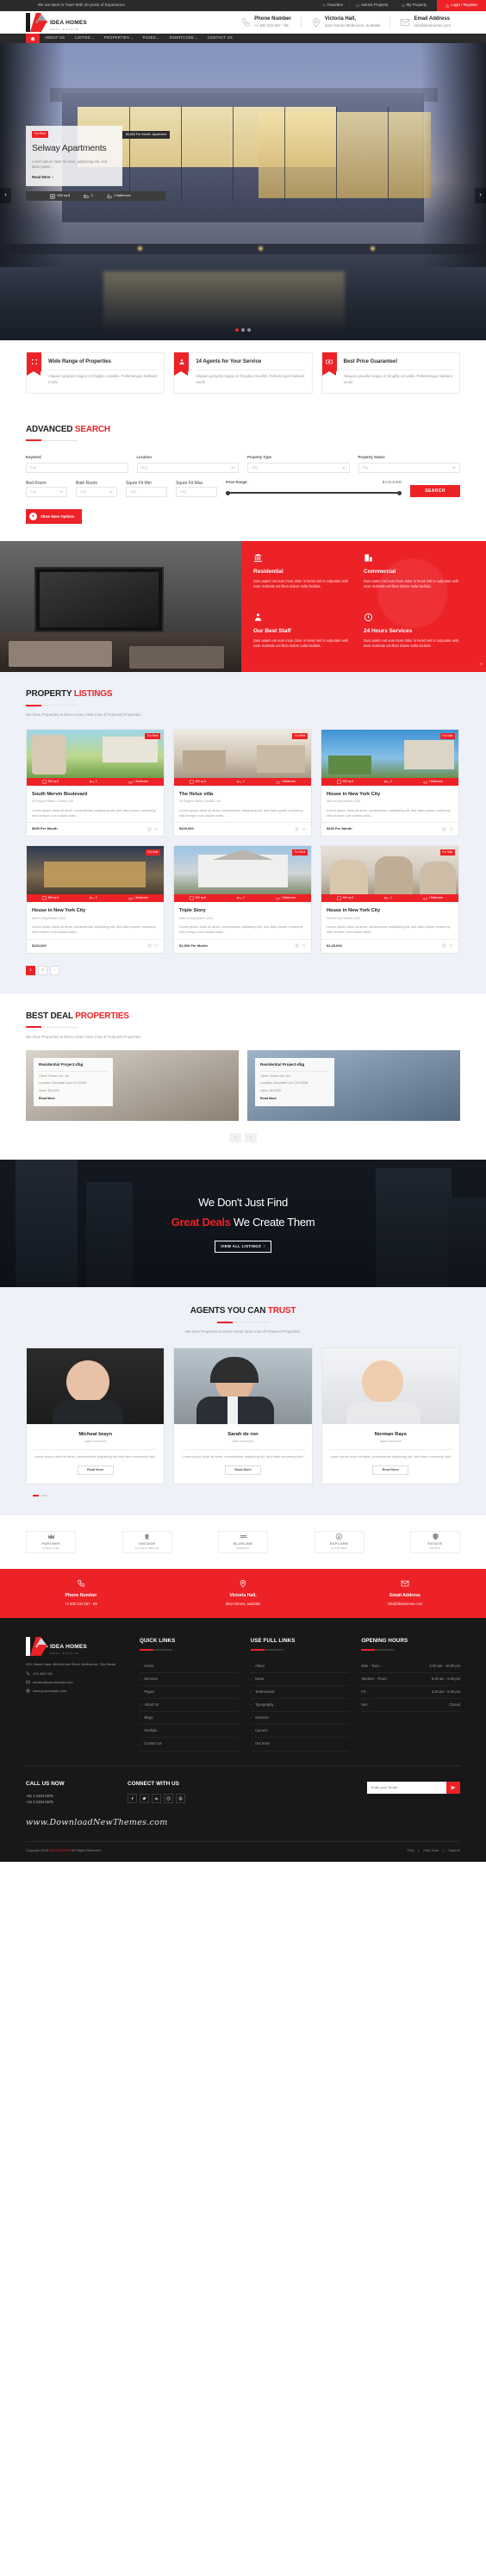  I want to click on twitter-icon, so click(144, 1798).